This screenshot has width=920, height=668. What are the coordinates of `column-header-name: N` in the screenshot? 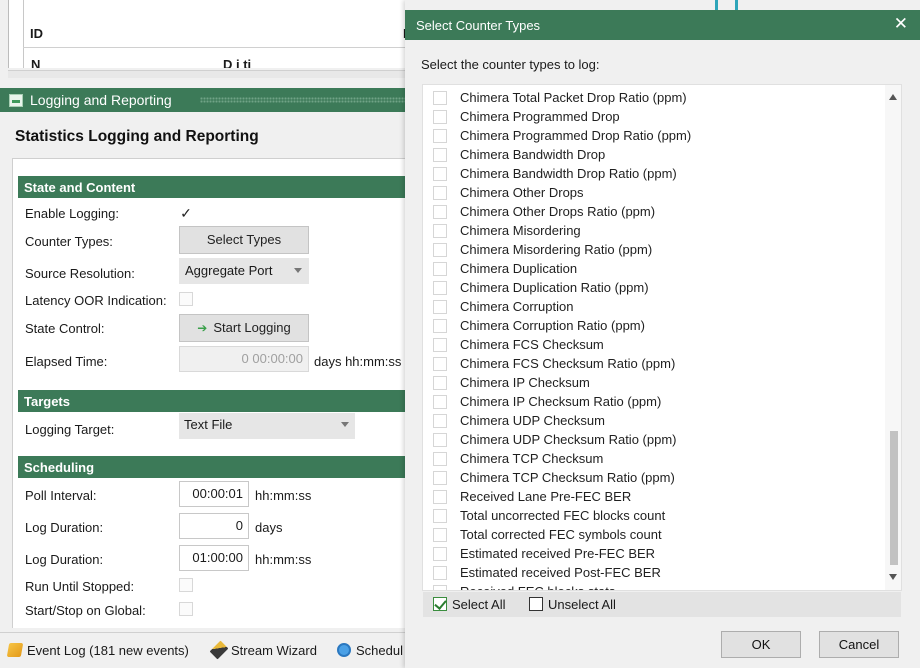 It's located at (35, 62).